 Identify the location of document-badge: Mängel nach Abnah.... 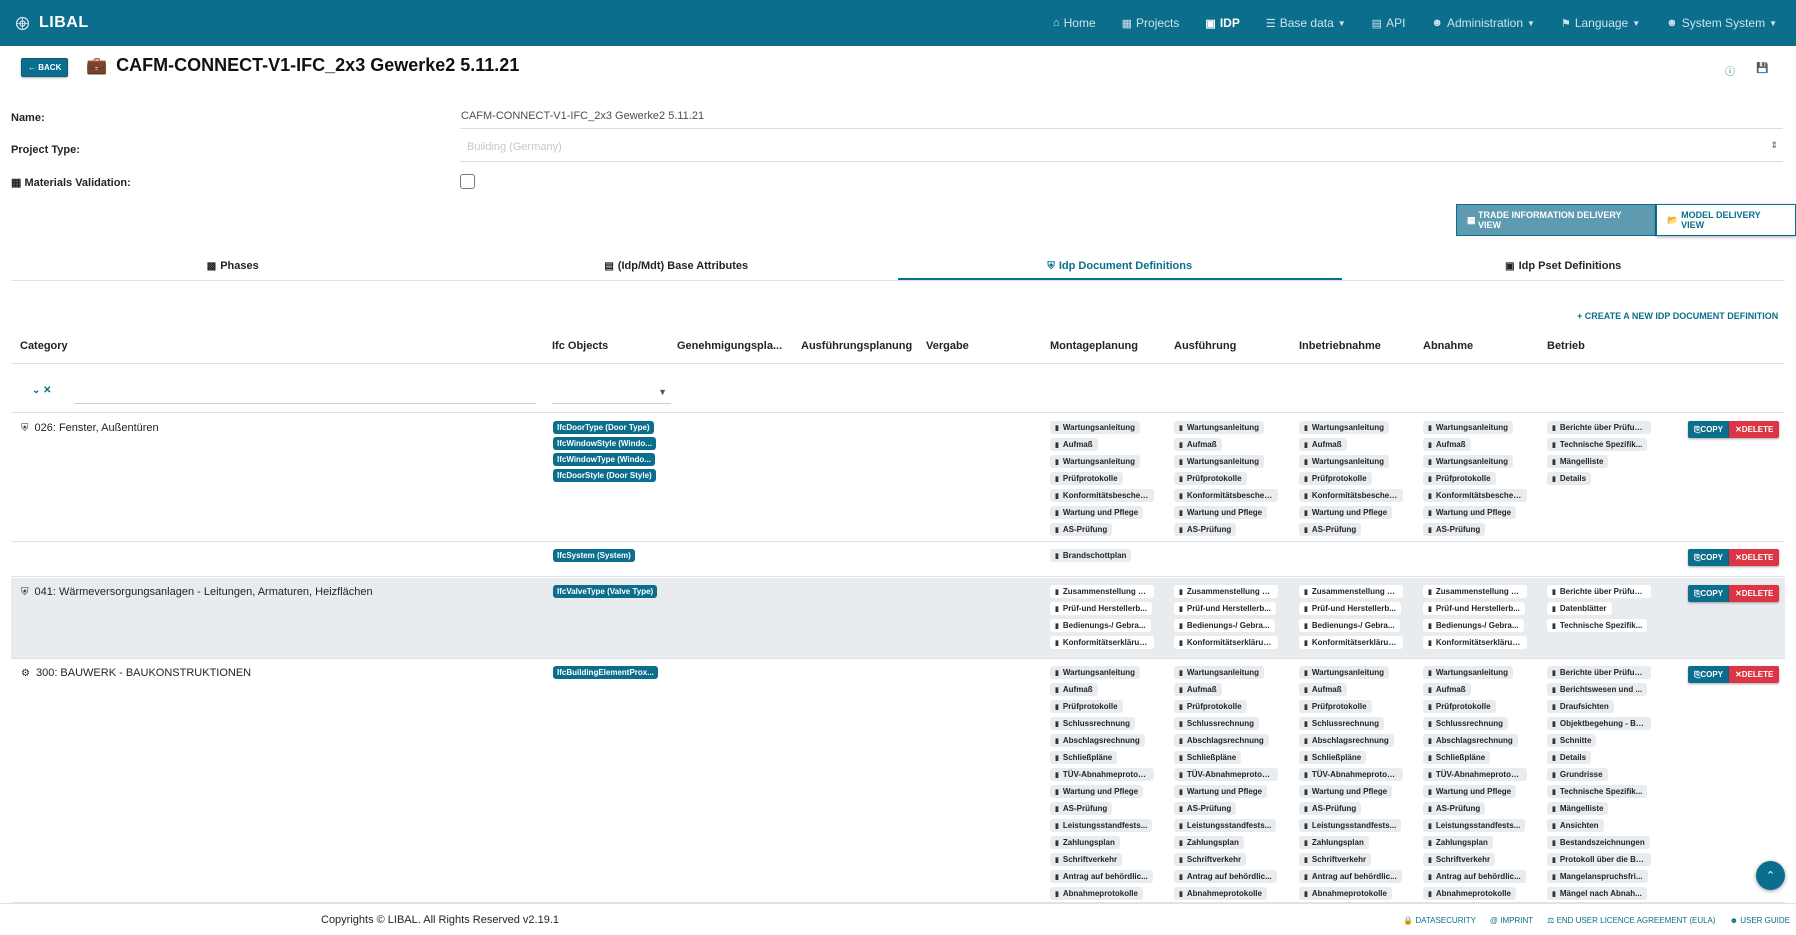
(1597, 893).